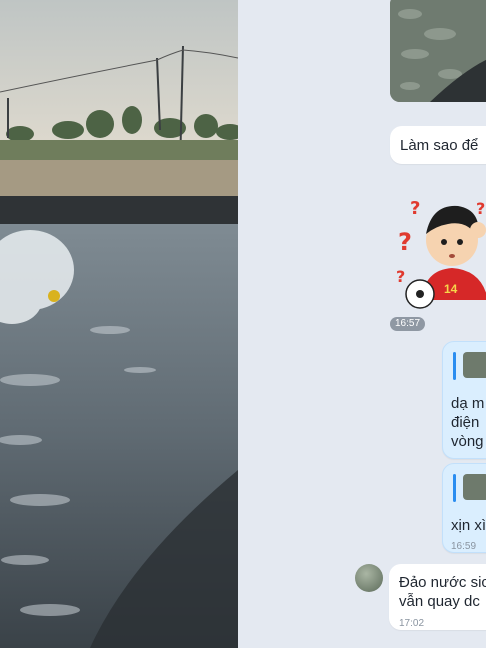 The image size is (486, 648). Describe the element at coordinates (451, 289) in the screenshot. I see `sticker-jersey-number: 14` at that location.